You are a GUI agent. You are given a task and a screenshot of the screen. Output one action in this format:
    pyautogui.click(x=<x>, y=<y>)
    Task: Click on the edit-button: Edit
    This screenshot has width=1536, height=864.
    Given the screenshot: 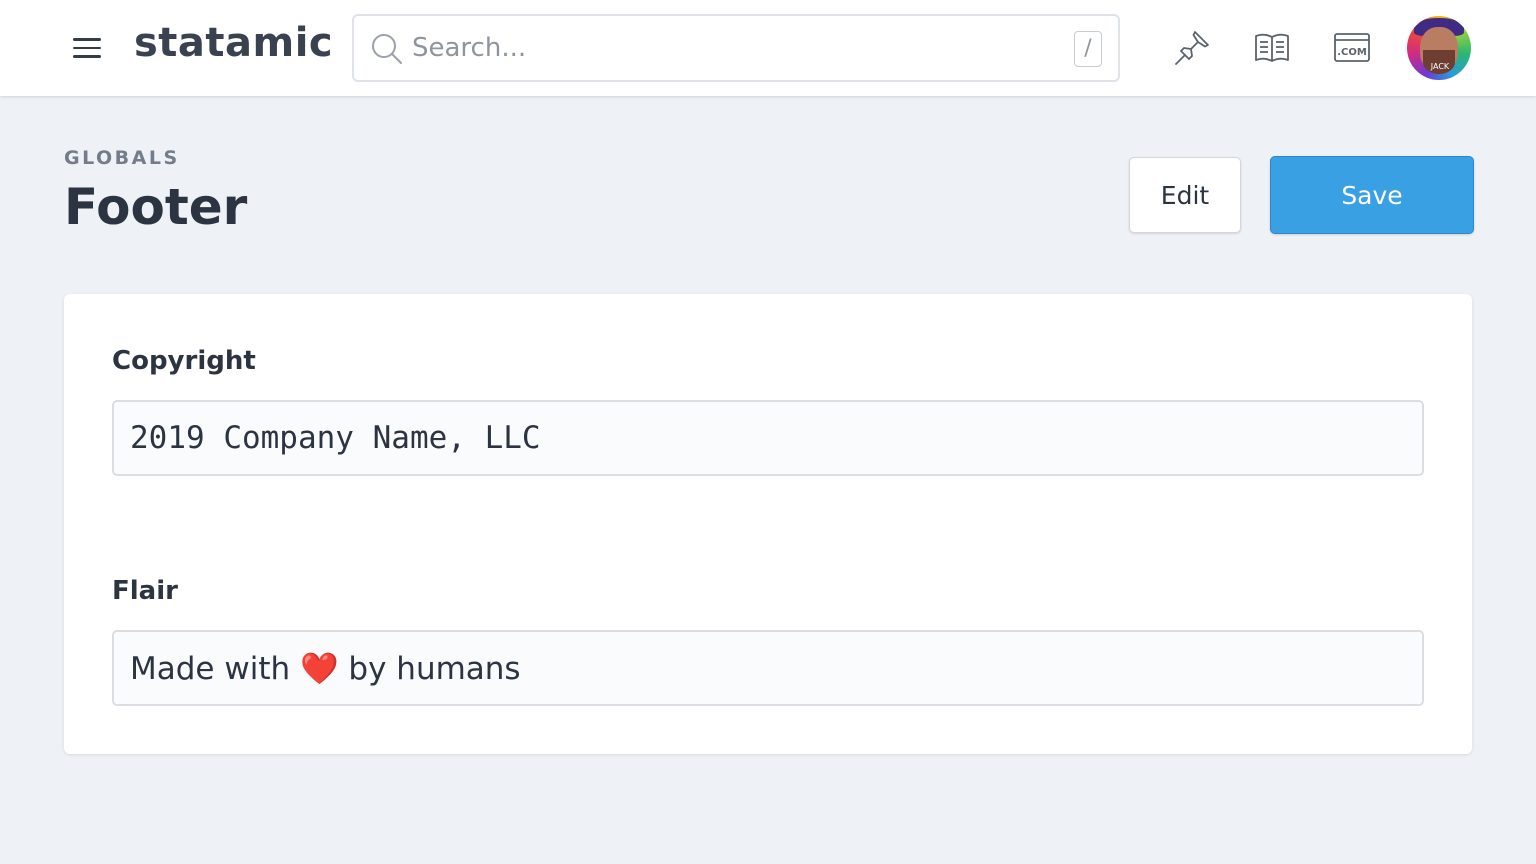 What is the action you would take?
    pyautogui.click(x=1185, y=195)
    